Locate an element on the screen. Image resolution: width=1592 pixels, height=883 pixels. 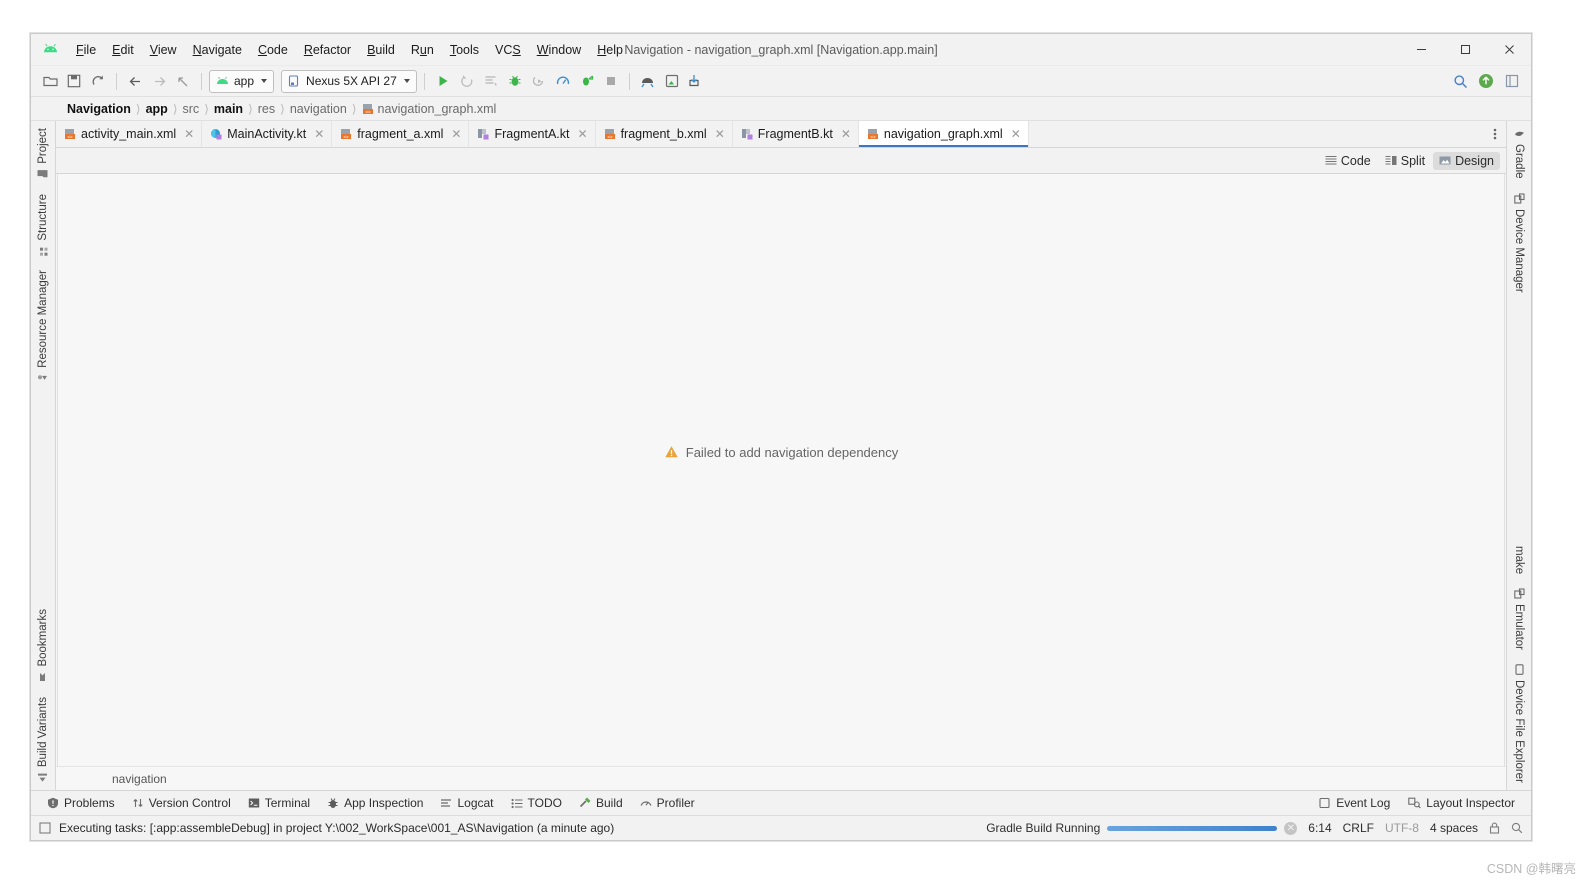
menu-help: Help is located at coordinates (610, 50).